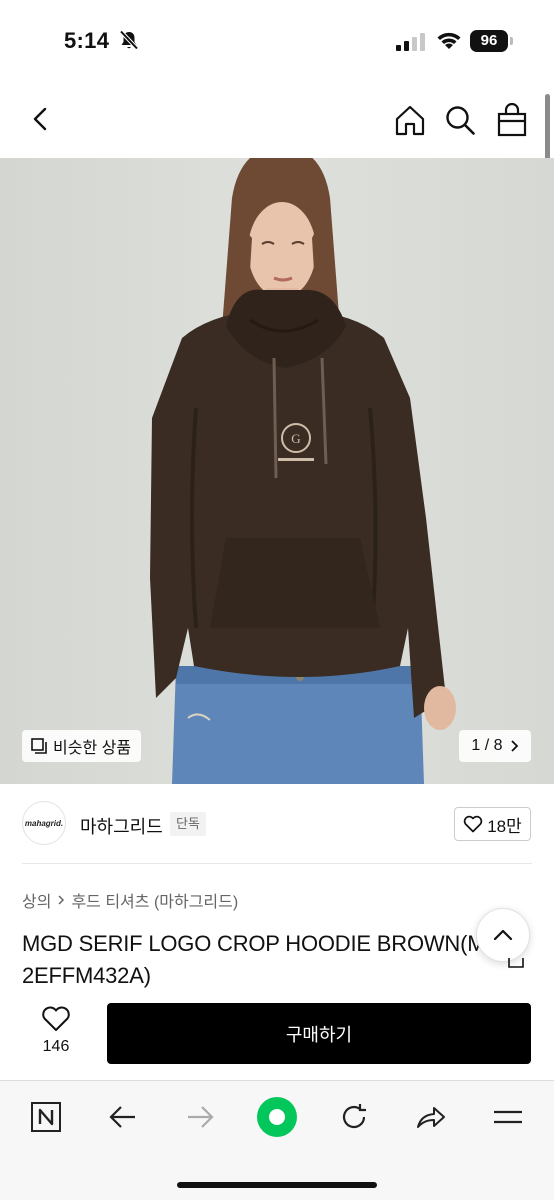 Image resolution: width=554 pixels, height=1200 pixels. What do you see at coordinates (410, 42) in the screenshot?
I see `signal-icon` at bounding box center [410, 42].